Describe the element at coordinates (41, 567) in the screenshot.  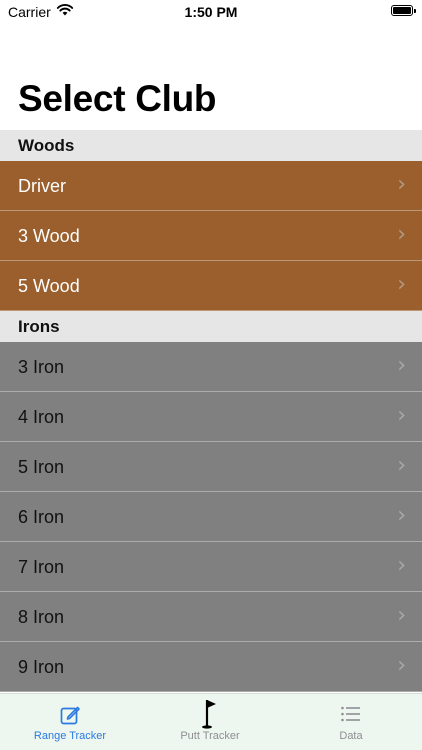
I see `club-row-label: 7 Iron` at that location.